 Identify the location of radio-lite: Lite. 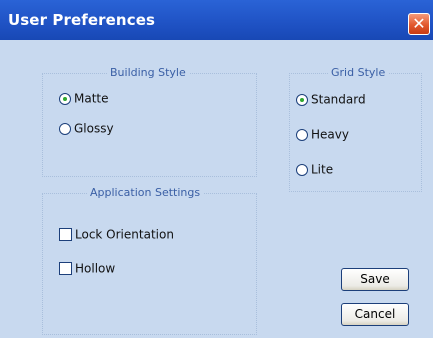
(314, 169).